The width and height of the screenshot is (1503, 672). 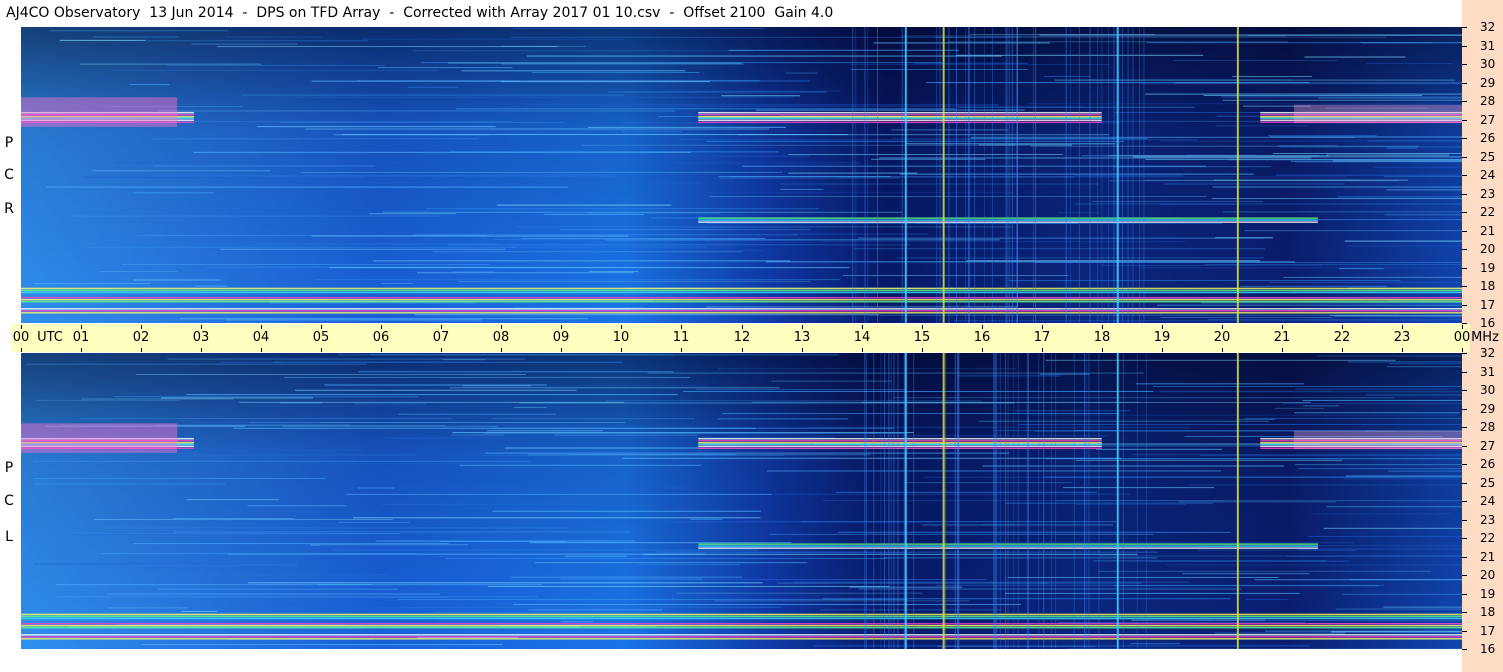 What do you see at coordinates (1222, 337) in the screenshot?
I see `time-tick-label: 20` at bounding box center [1222, 337].